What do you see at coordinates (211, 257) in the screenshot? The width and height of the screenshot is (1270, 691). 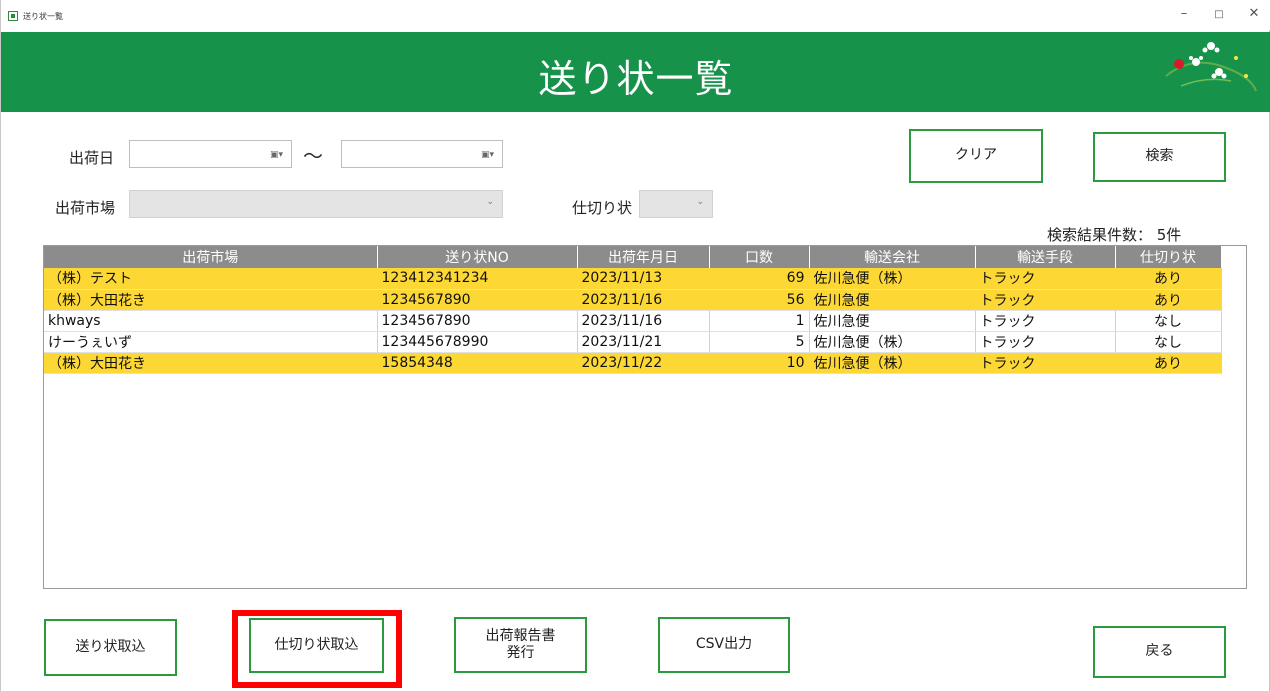 I see `col-header-market: 出荷市場` at bounding box center [211, 257].